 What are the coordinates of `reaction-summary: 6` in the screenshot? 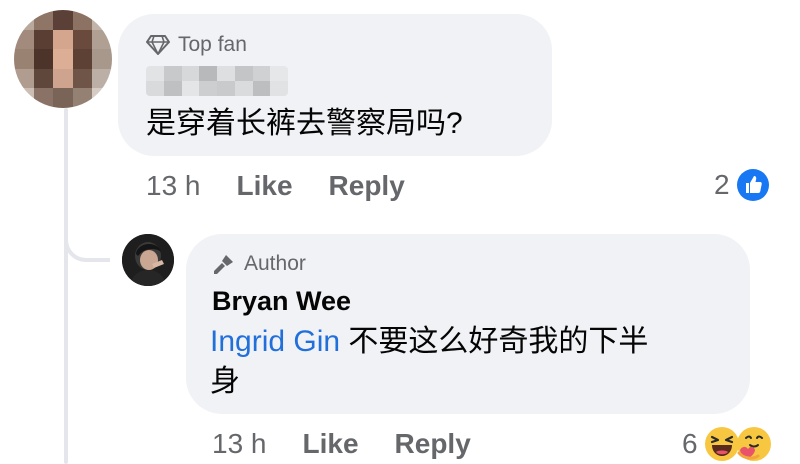 It's located at (727, 444).